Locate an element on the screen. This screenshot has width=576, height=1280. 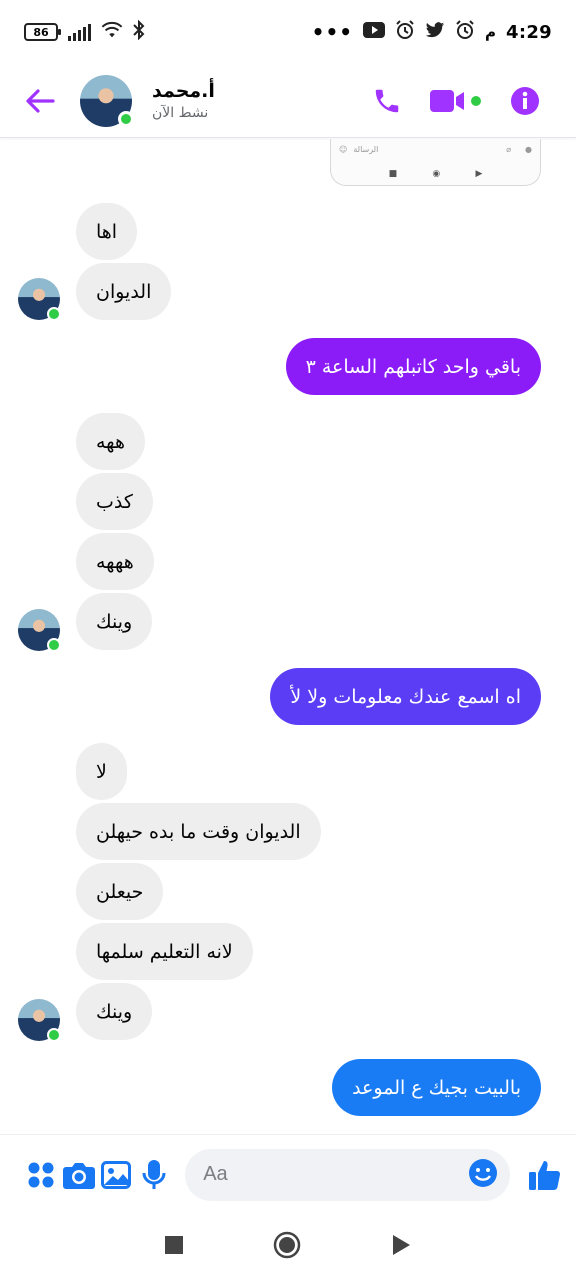
info-icon is located at coordinates (525, 100).